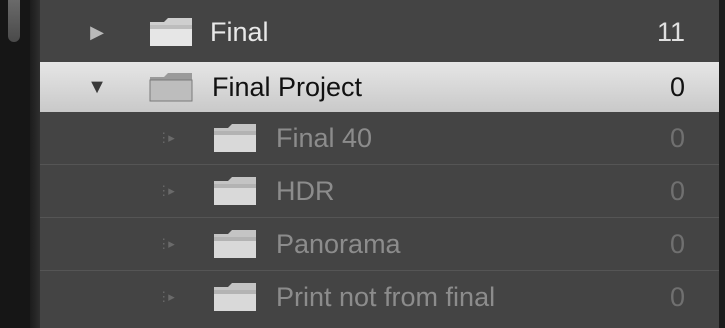 Image resolution: width=725 pixels, height=328 pixels. Describe the element at coordinates (239, 31) in the screenshot. I see `folder-name: Final` at that location.